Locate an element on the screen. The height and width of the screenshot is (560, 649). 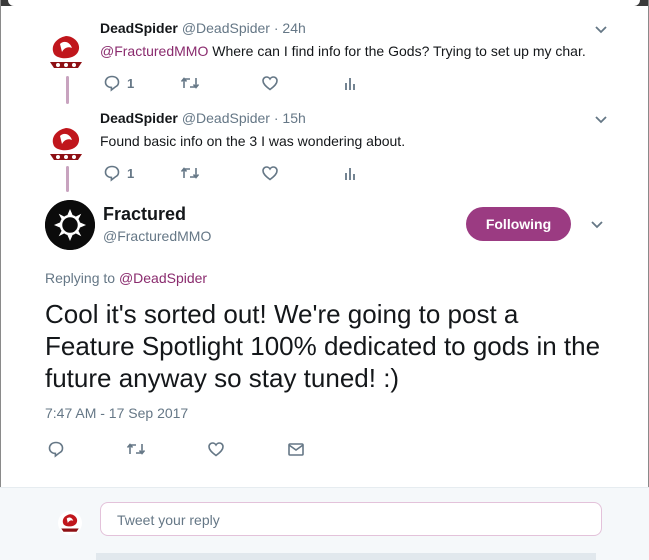
direct-message-button is located at coordinates (296, 449).